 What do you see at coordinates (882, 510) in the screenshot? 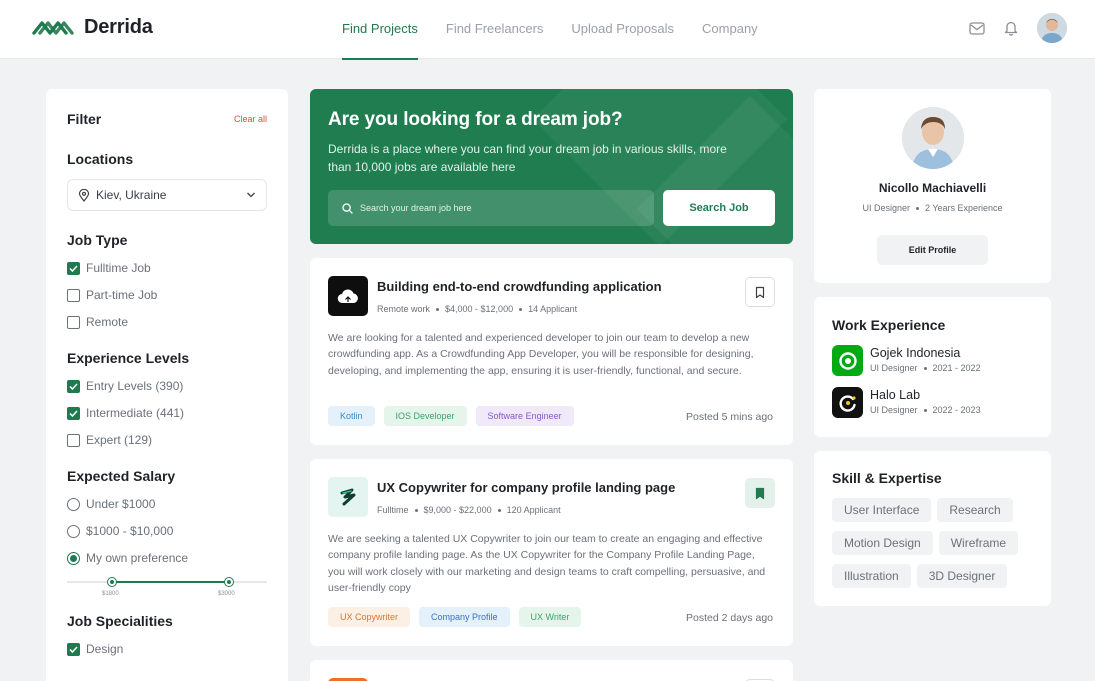
I see `skill-chip: User Interface` at bounding box center [882, 510].